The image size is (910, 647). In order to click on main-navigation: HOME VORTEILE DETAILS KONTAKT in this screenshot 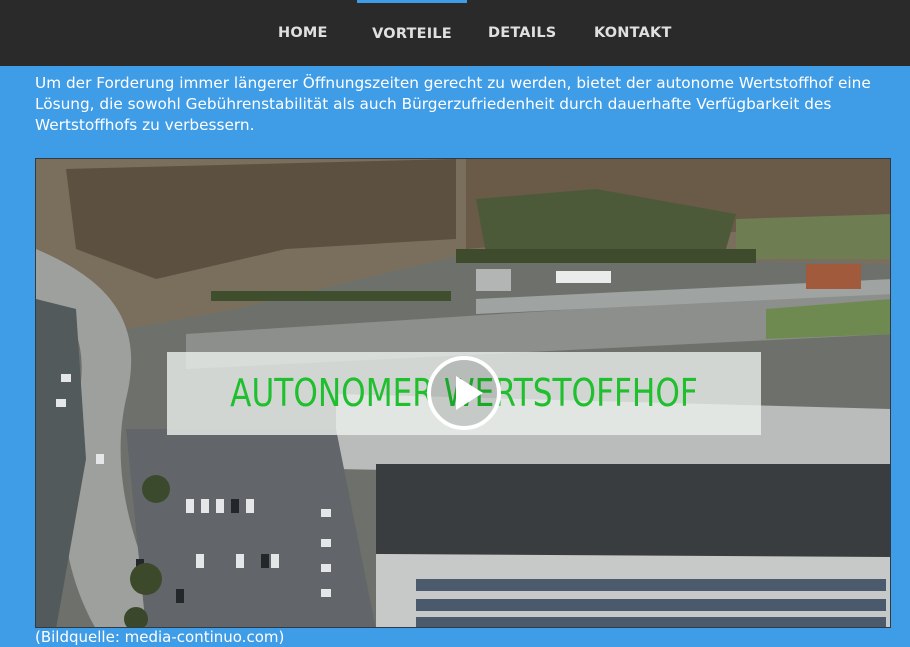, I will do `click(455, 33)`.